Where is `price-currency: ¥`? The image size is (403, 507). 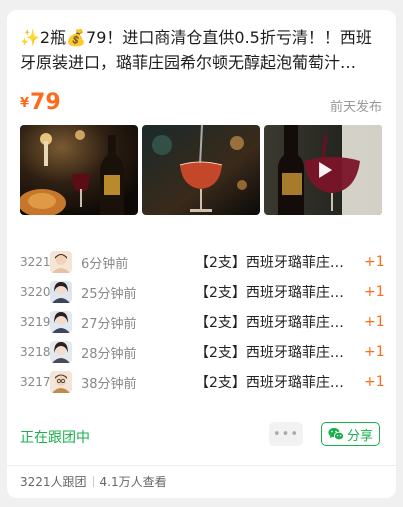 price-currency: ¥ is located at coordinates (25, 103).